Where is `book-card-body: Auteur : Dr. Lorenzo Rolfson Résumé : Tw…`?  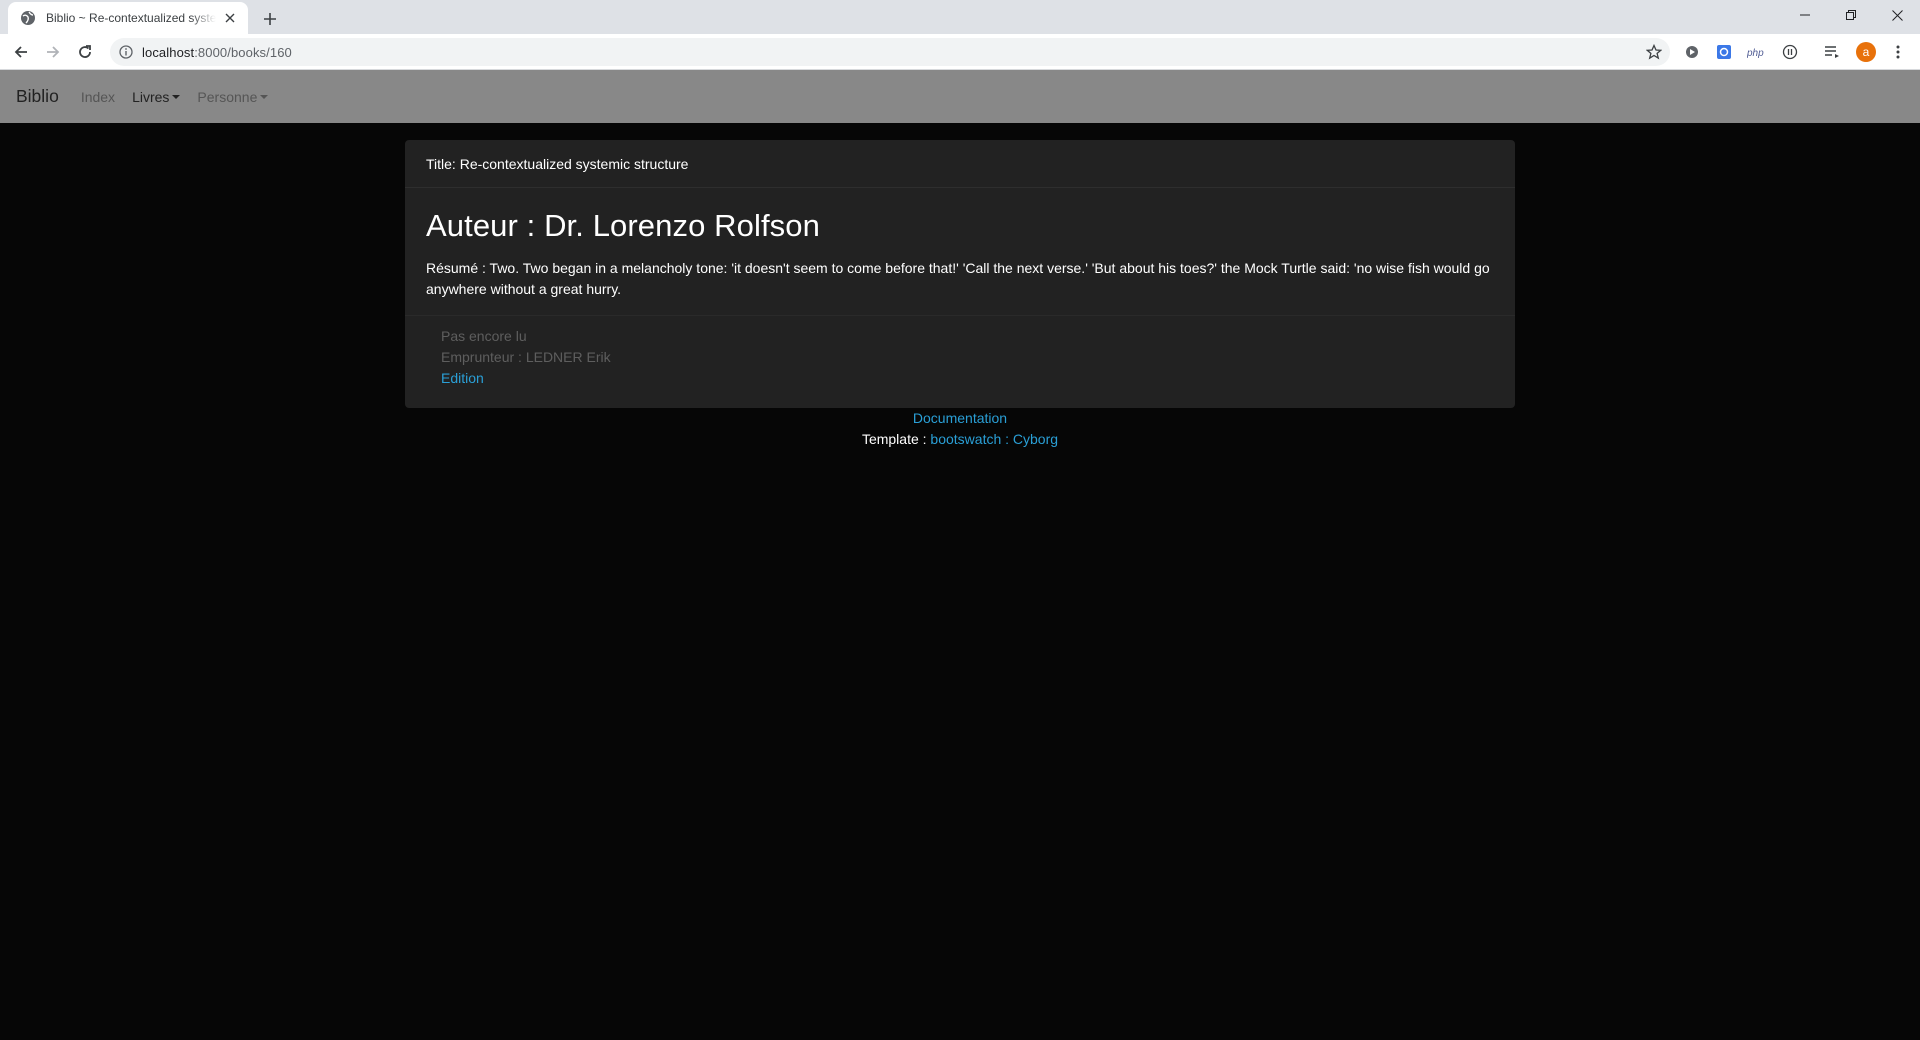 book-card-body: Auteur : Dr. Lorenzo Rolfson Résumé : Tw… is located at coordinates (960, 252).